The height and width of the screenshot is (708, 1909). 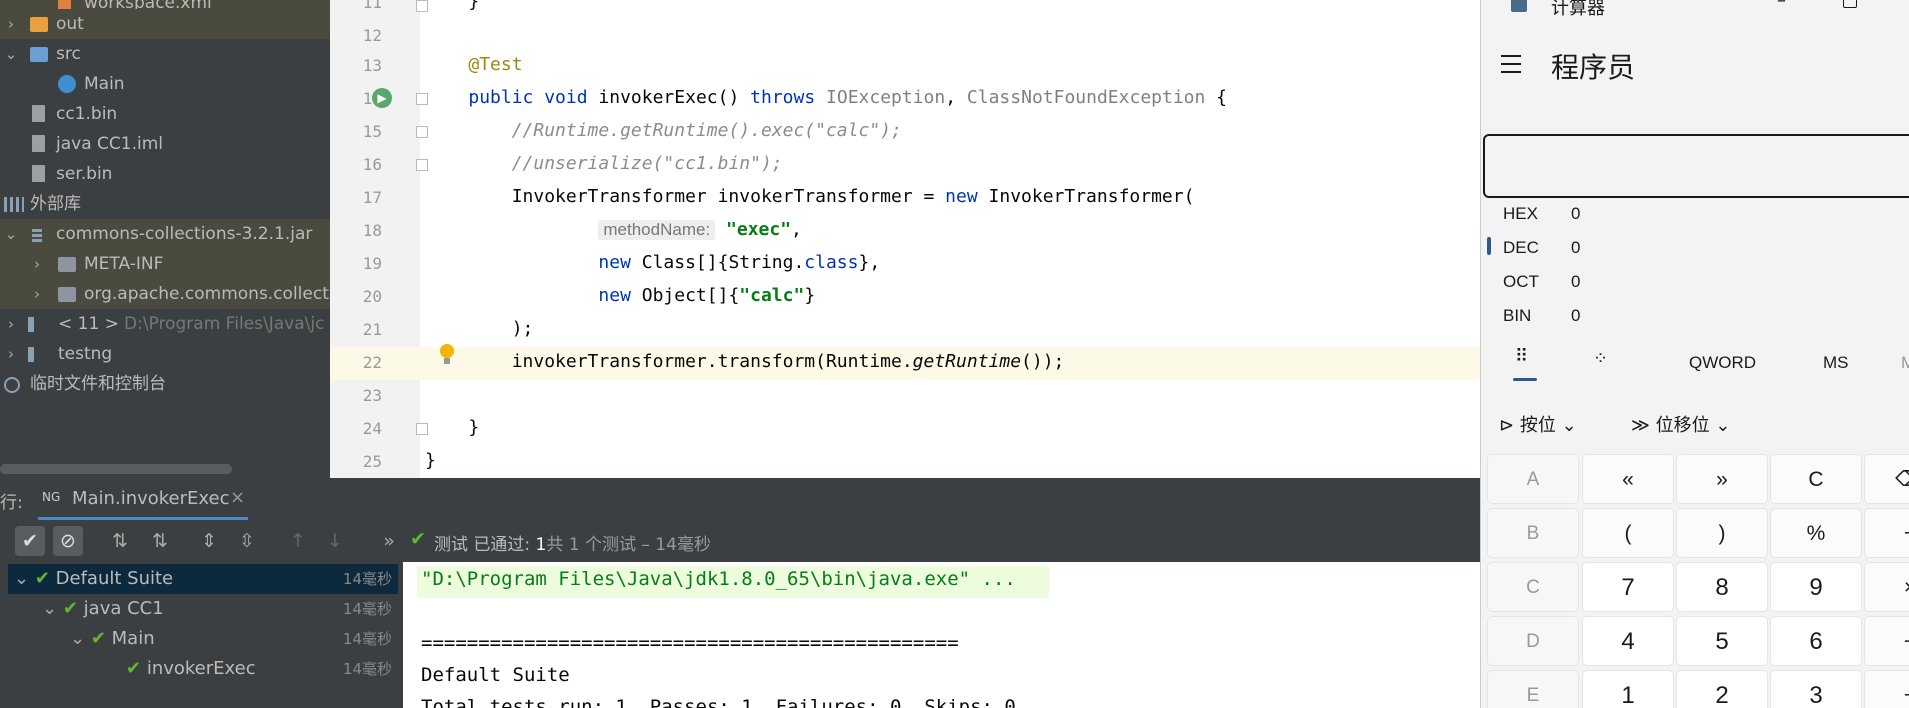 I want to click on key-1: 1, so click(x=1628, y=689).